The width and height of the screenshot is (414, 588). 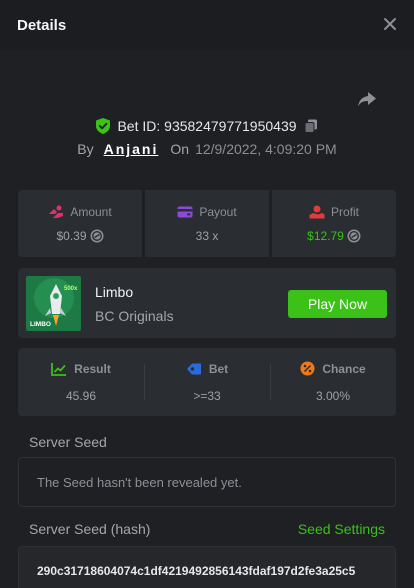 What do you see at coordinates (56, 211) in the screenshot?
I see `amount-icon` at bounding box center [56, 211].